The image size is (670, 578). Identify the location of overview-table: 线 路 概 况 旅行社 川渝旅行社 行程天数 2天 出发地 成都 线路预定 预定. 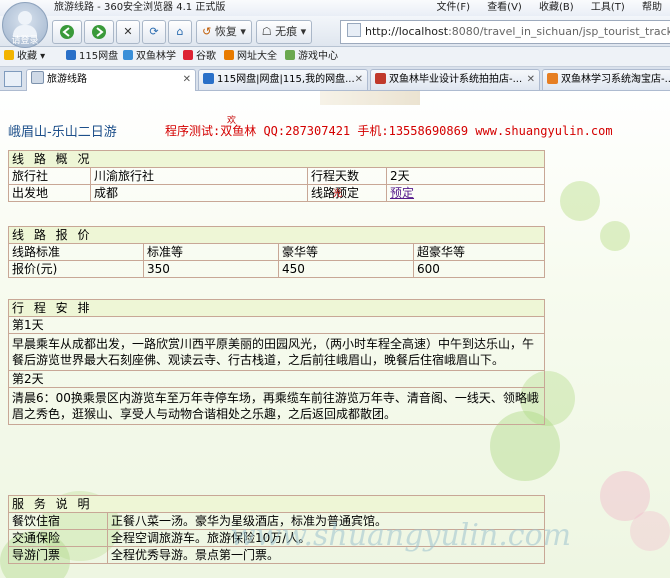
(276, 176).